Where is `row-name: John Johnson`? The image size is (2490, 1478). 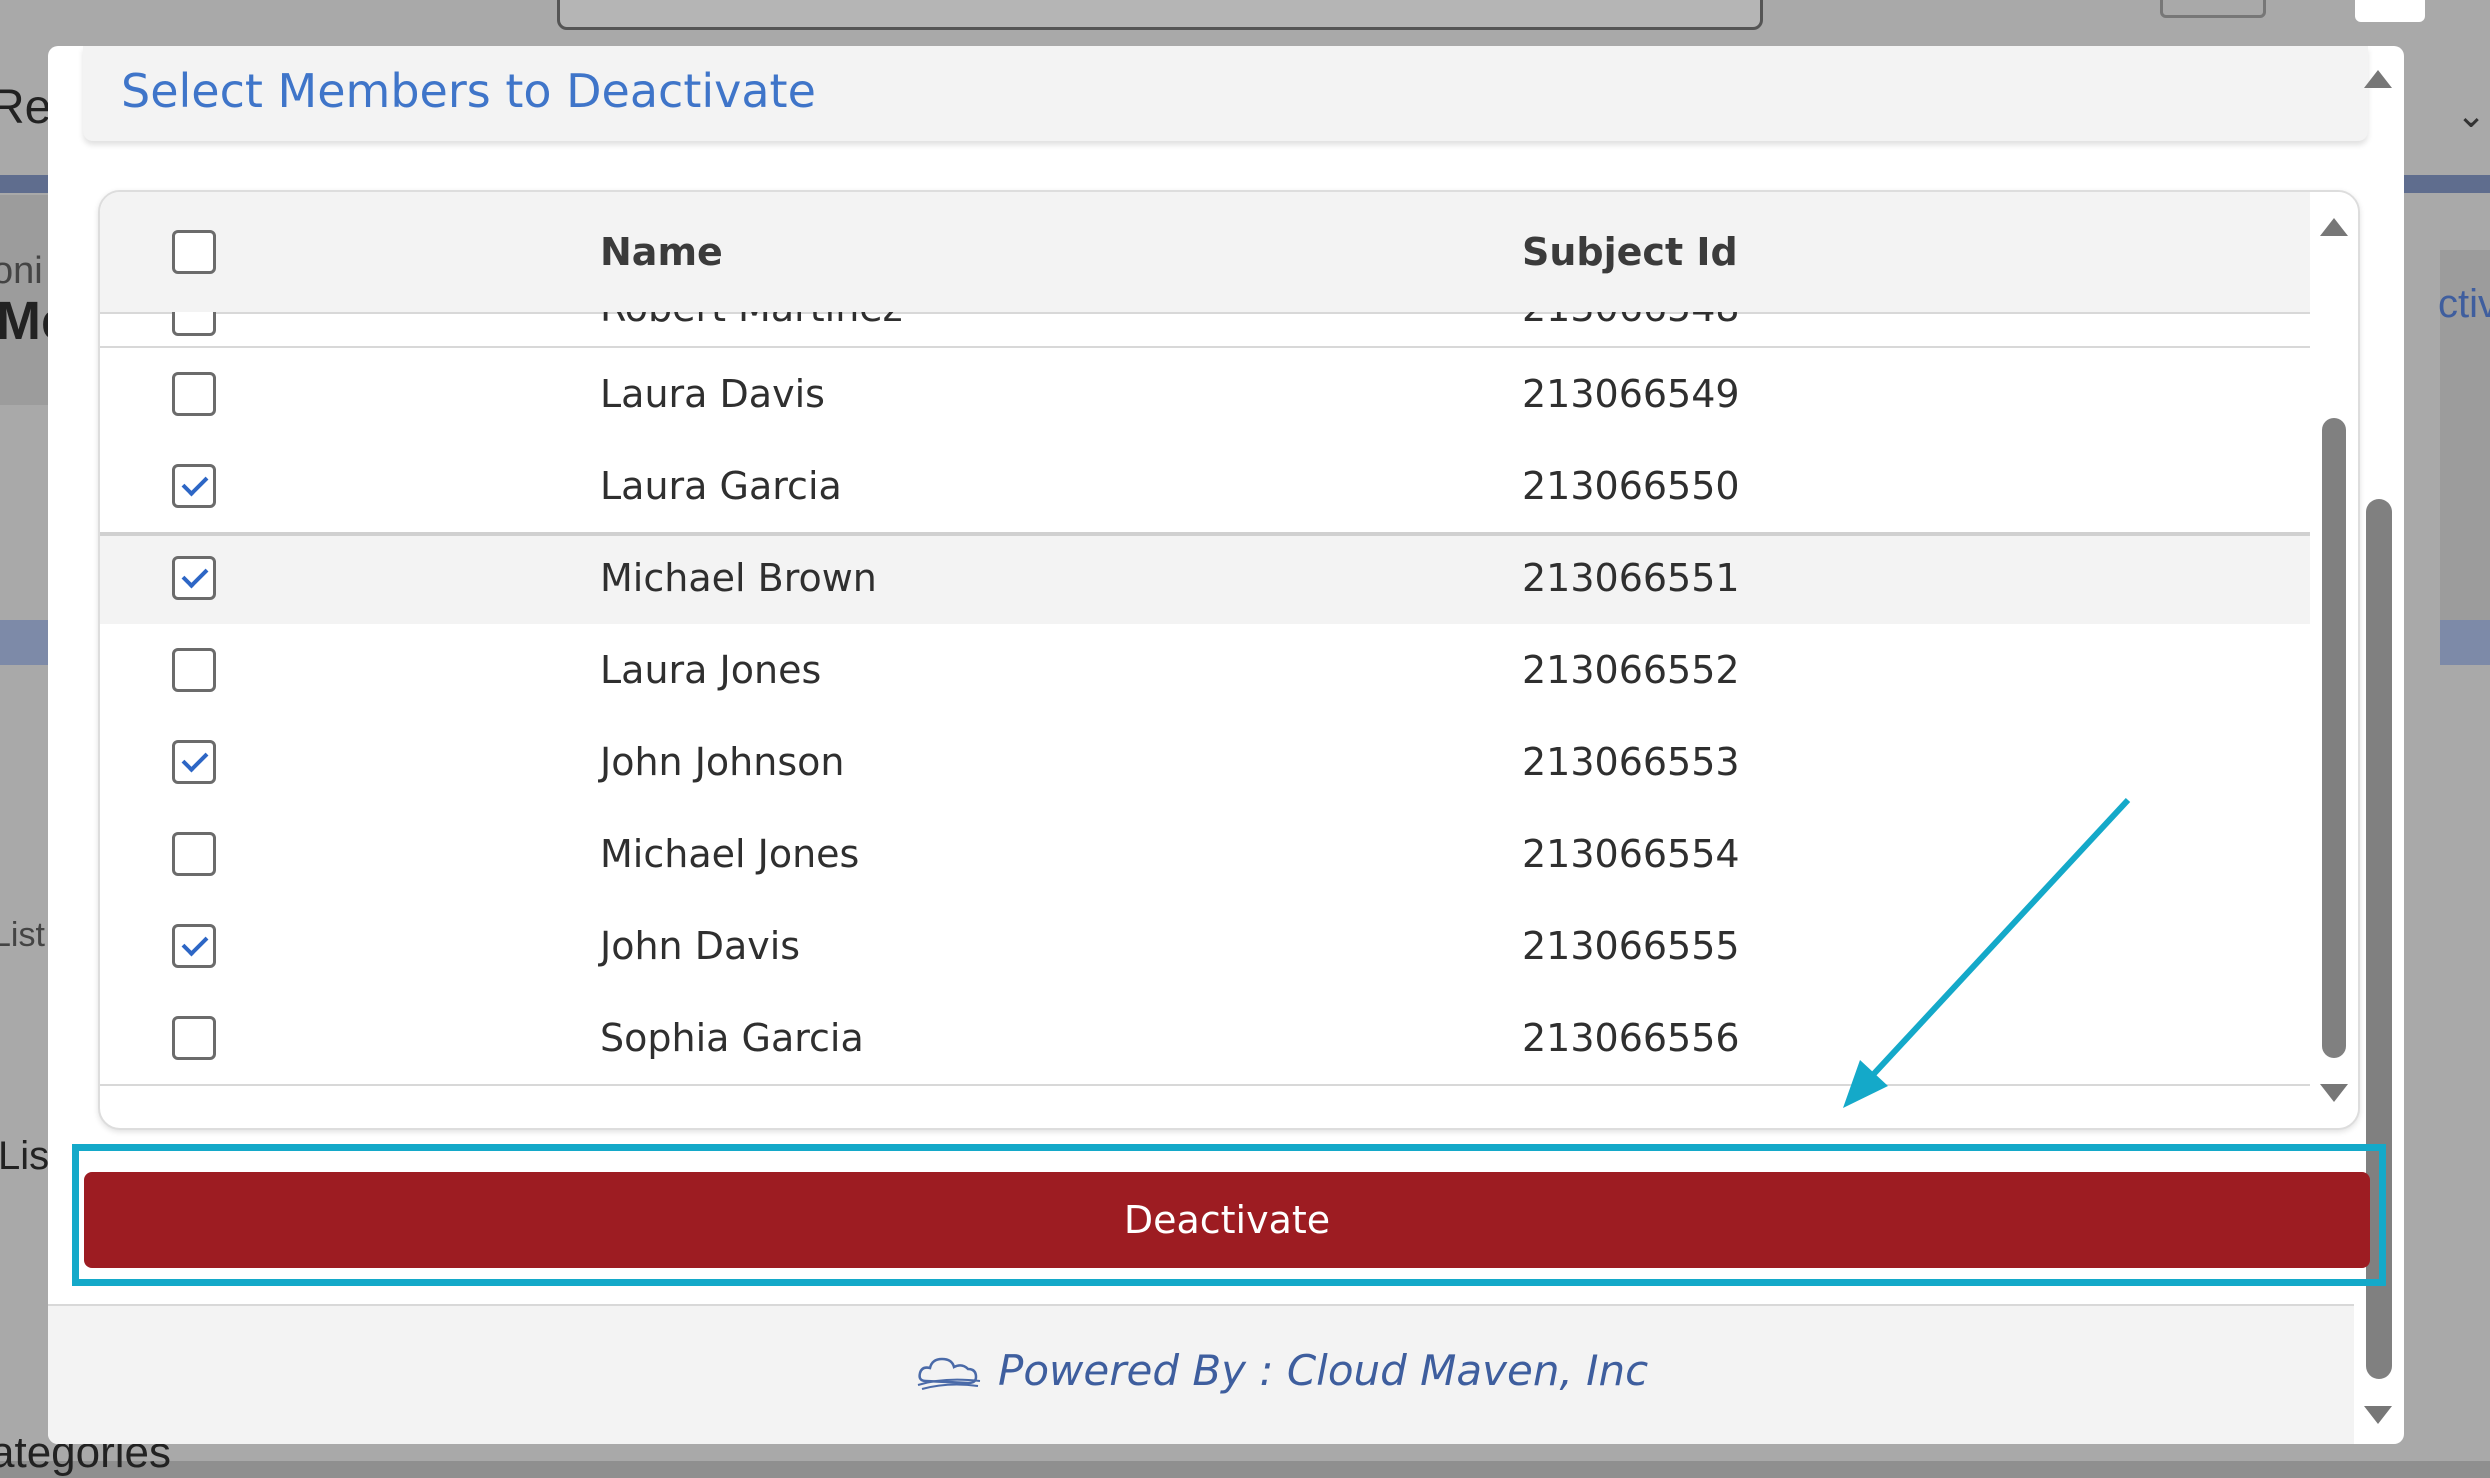
row-name: John Johnson is located at coordinates (722, 762).